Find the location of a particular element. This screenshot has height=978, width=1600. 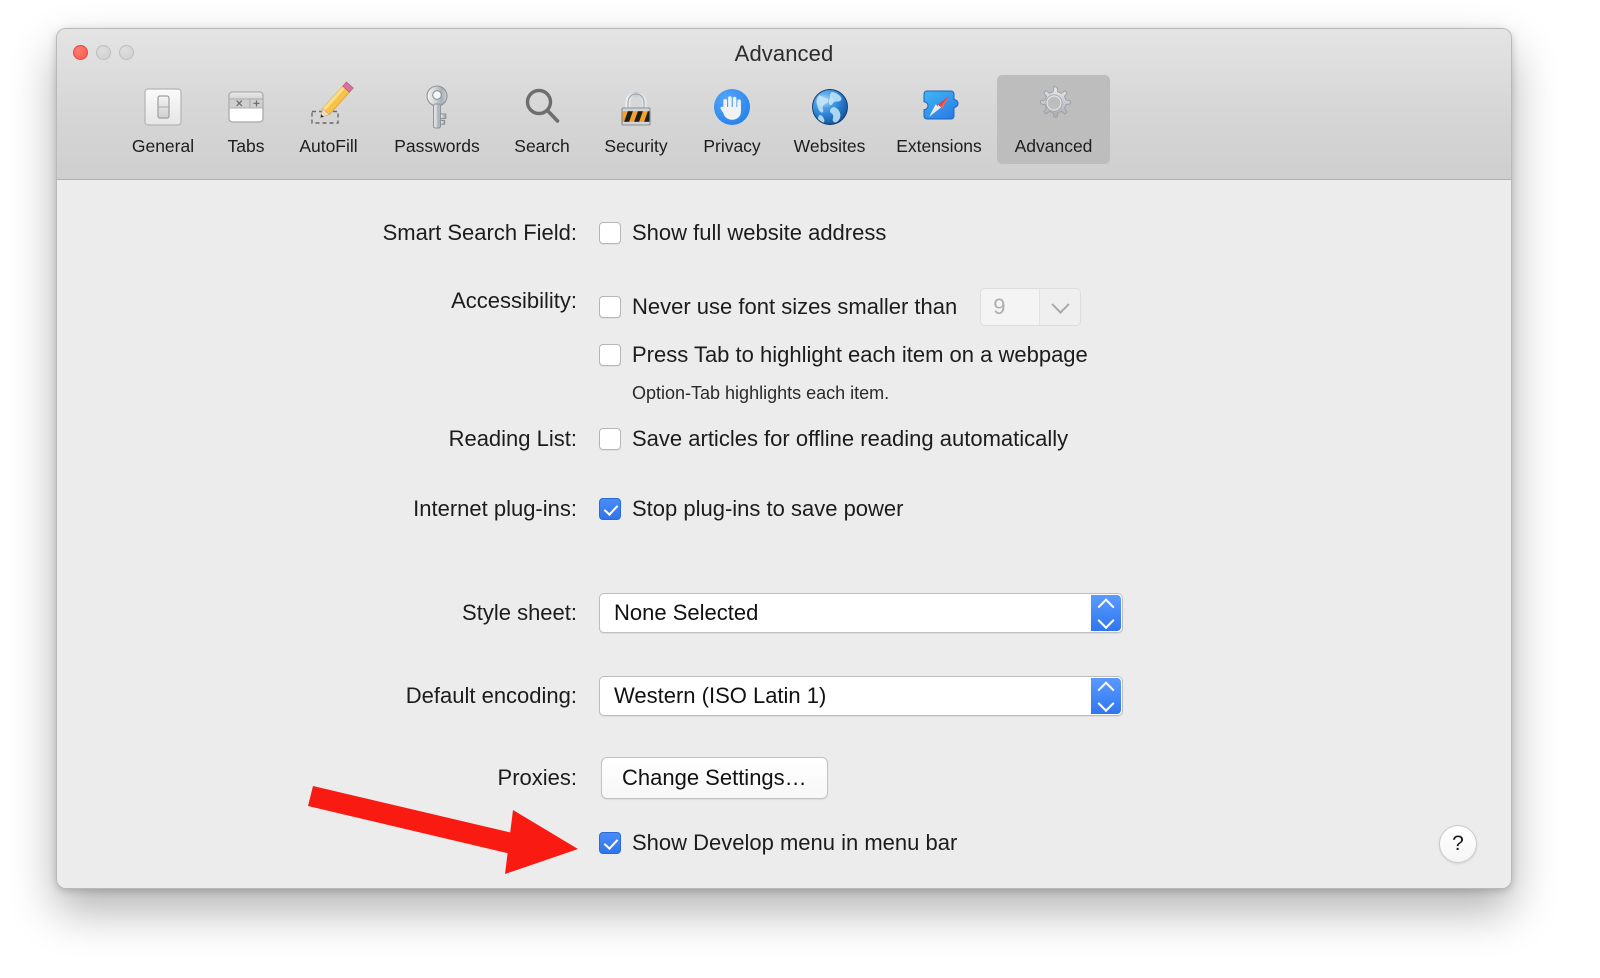

tab-websites: Websites is located at coordinates (829, 119).